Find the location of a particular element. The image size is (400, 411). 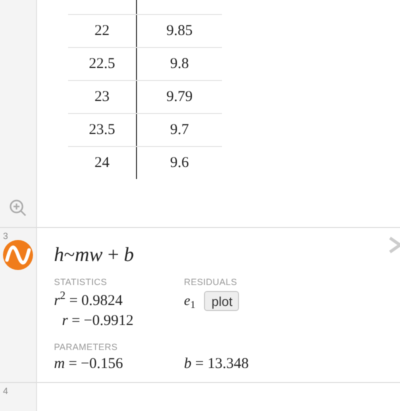

residual-variable: e$_{1}$ is located at coordinates (190, 302).